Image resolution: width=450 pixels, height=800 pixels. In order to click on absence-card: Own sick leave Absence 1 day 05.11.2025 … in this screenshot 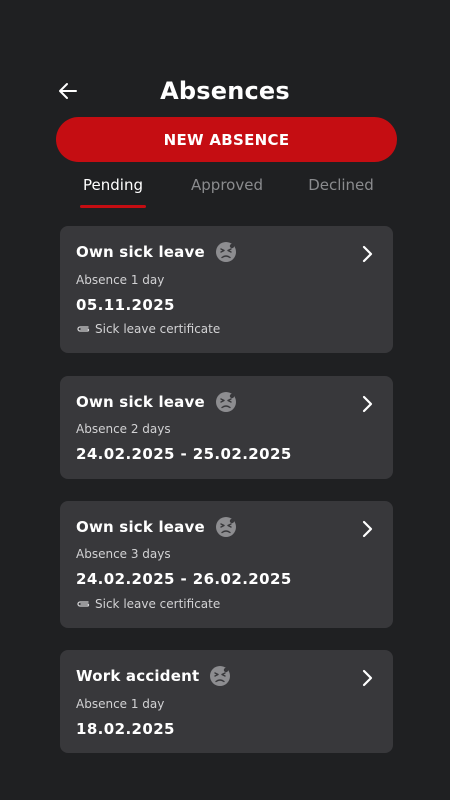, I will do `click(226, 289)`.